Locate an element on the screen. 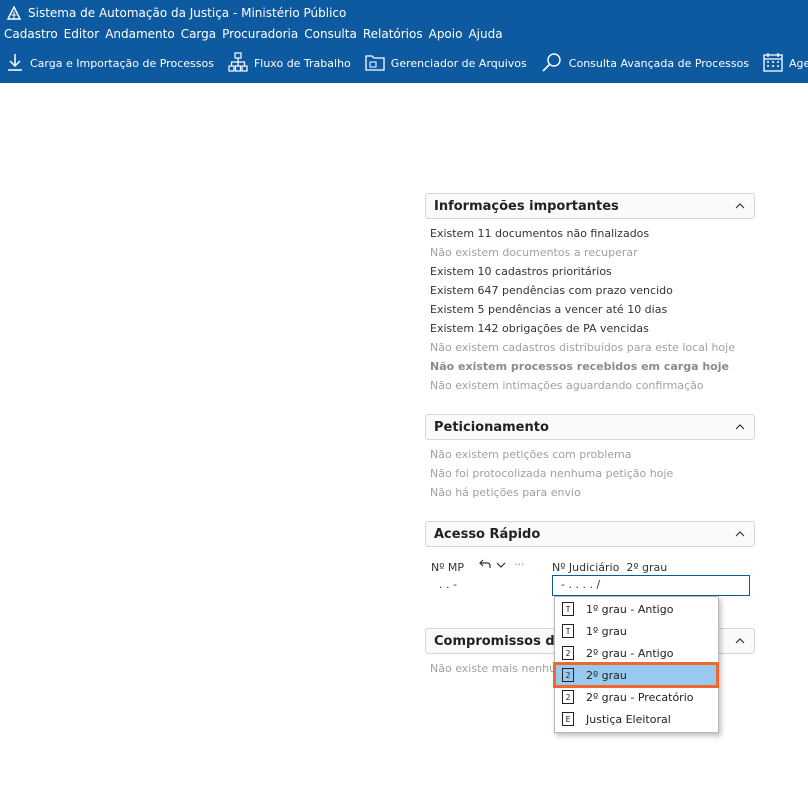 Image resolution: width=808 pixels, height=788 pixels. toolbar-fluxo-button: Fluxo de Trabalho is located at coordinates (289, 63).